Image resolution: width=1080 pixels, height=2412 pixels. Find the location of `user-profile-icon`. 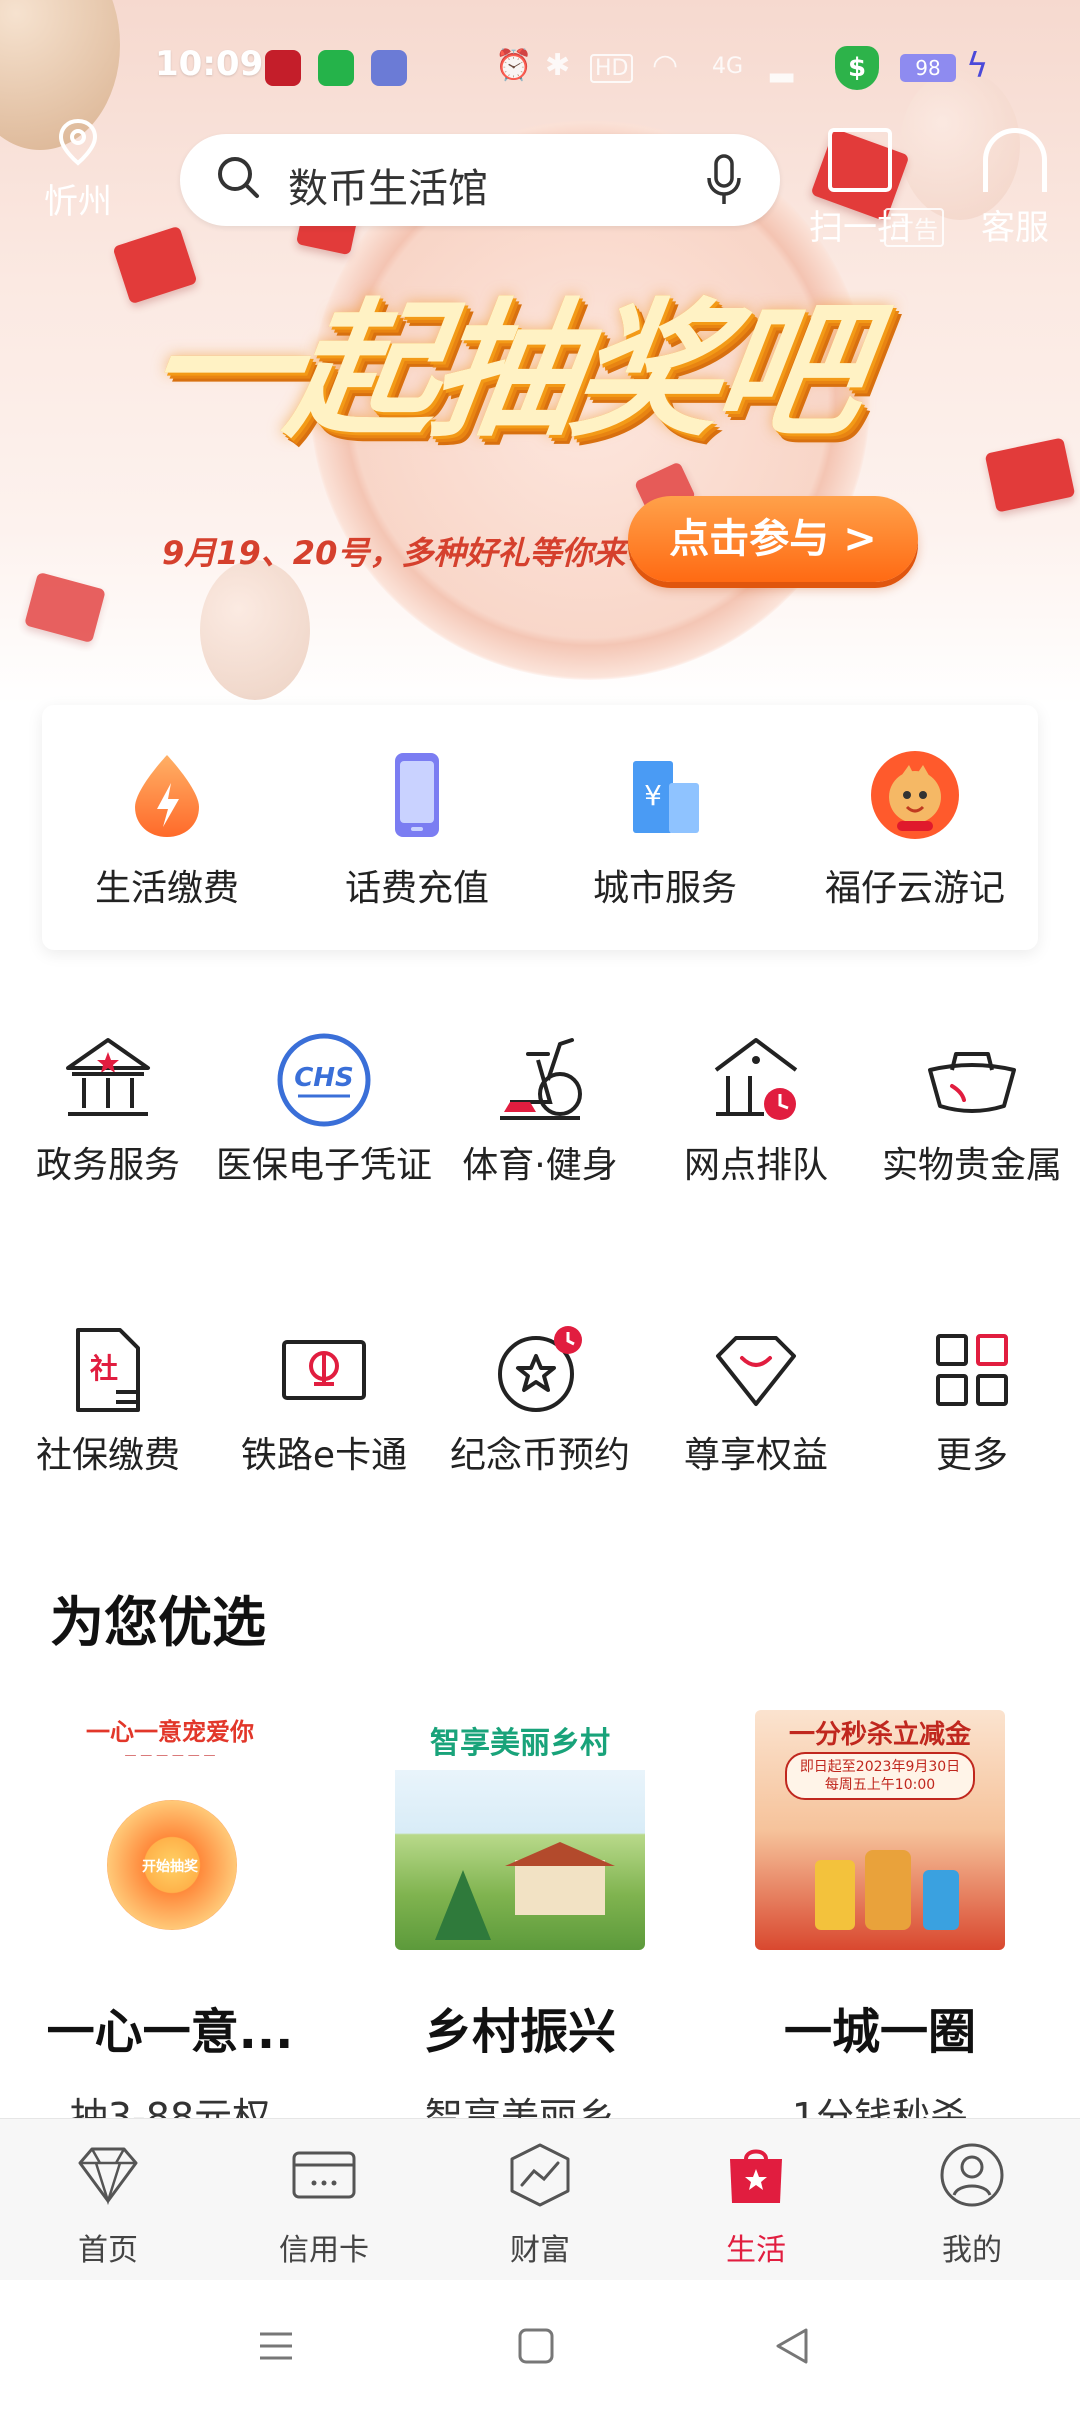

user-profile-icon is located at coordinates (972, 2175).